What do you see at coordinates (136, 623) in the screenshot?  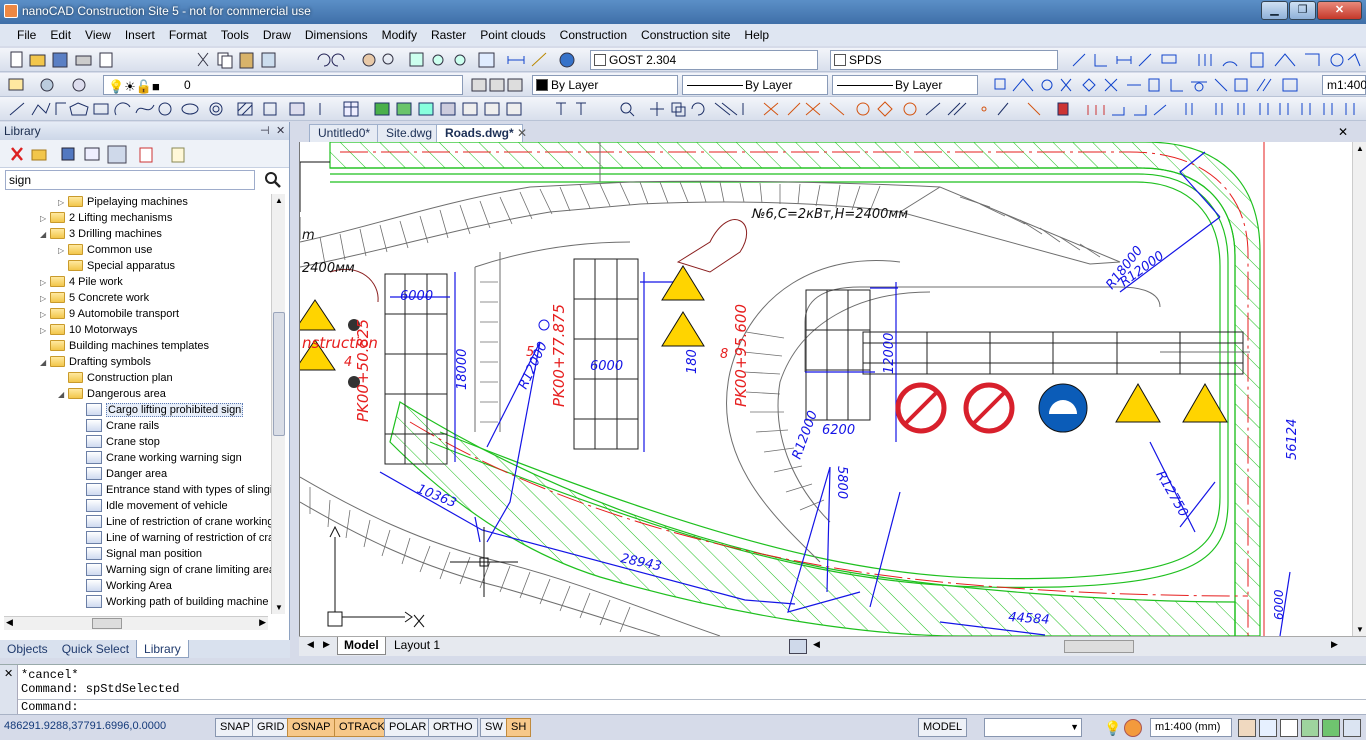 I see `library-horizontal-scrollbar: ◀ ▶` at bounding box center [136, 623].